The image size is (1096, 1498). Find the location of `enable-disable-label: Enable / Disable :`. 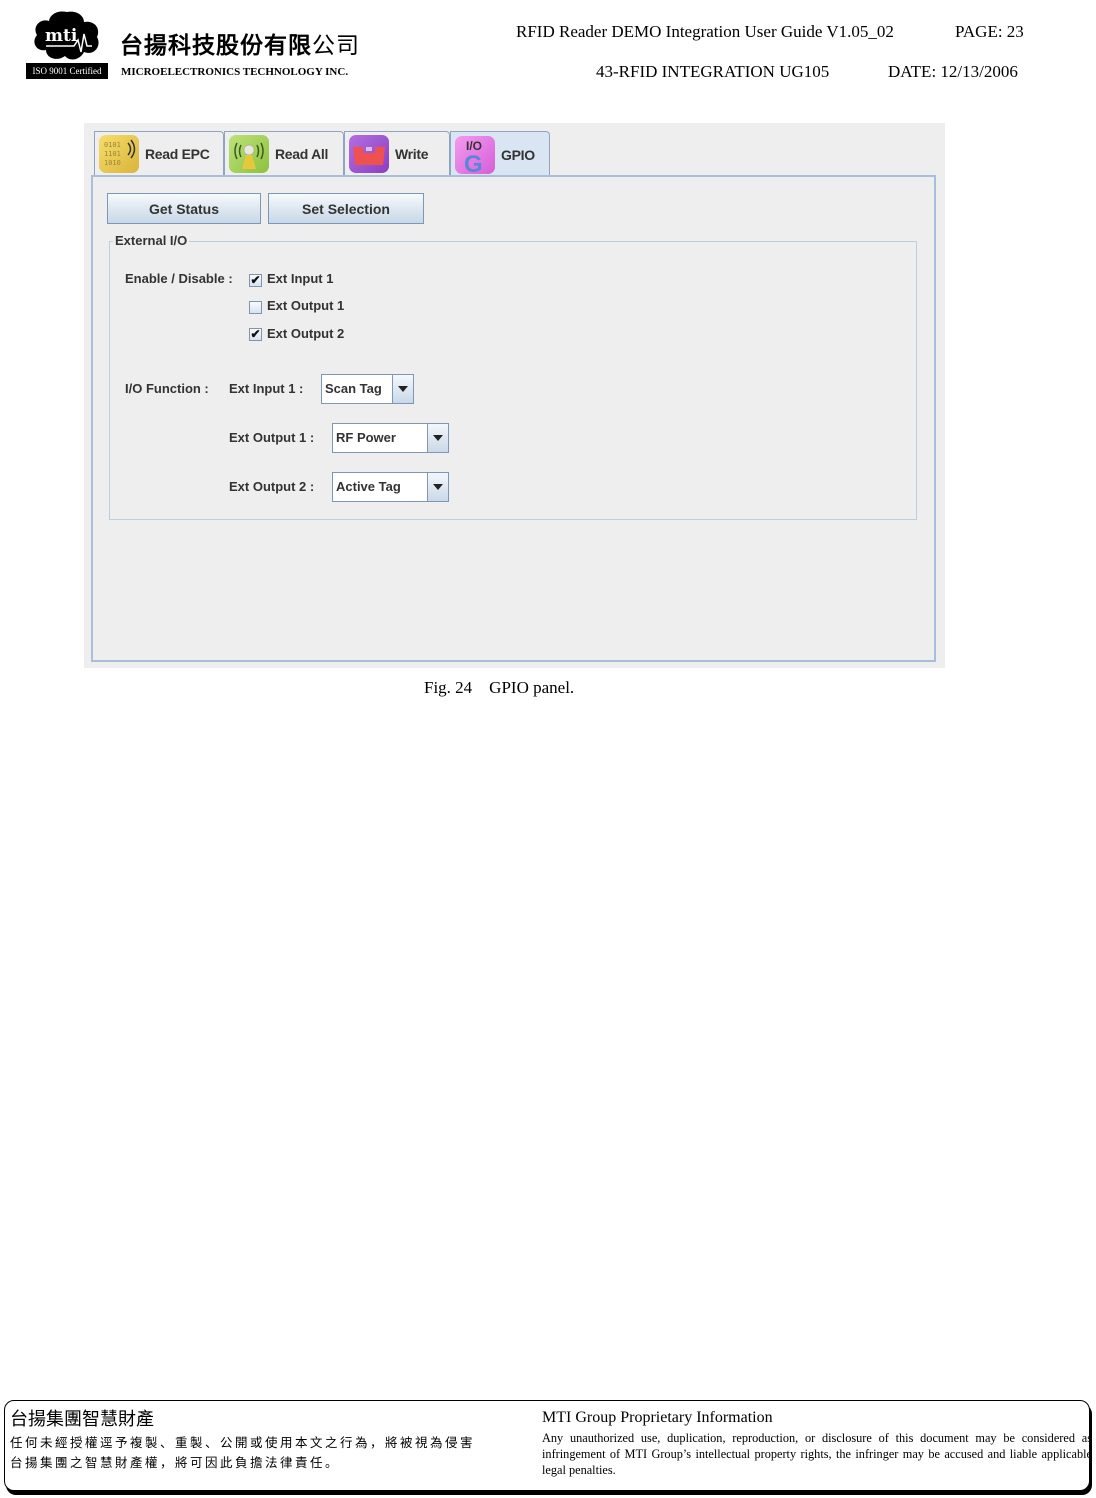

enable-disable-label: Enable / Disable : is located at coordinates (179, 278).